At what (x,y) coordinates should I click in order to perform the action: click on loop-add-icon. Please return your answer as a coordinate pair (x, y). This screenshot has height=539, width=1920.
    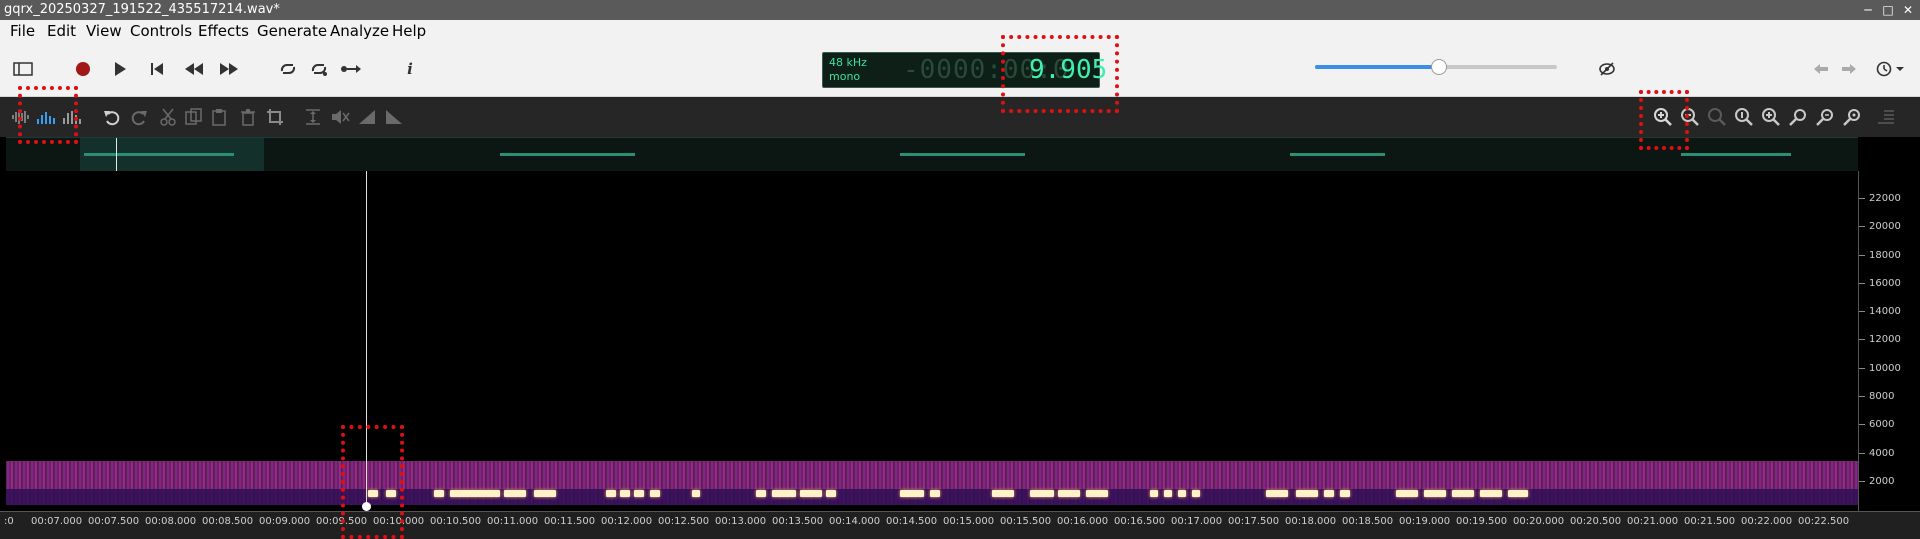
    Looking at the image, I should click on (319, 69).